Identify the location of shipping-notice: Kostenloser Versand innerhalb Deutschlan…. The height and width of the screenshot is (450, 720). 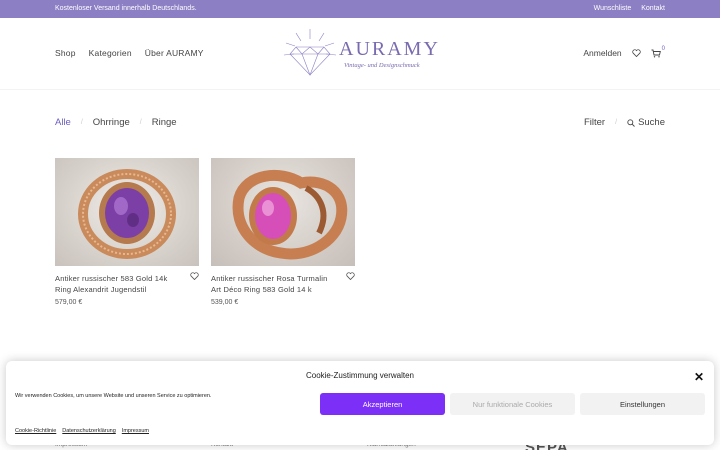
(126, 8).